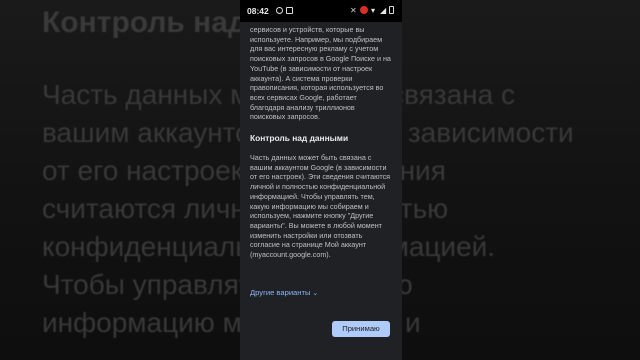 The width and height of the screenshot is (640, 360). What do you see at coordinates (391, 10) in the screenshot?
I see `battery-icon` at bounding box center [391, 10].